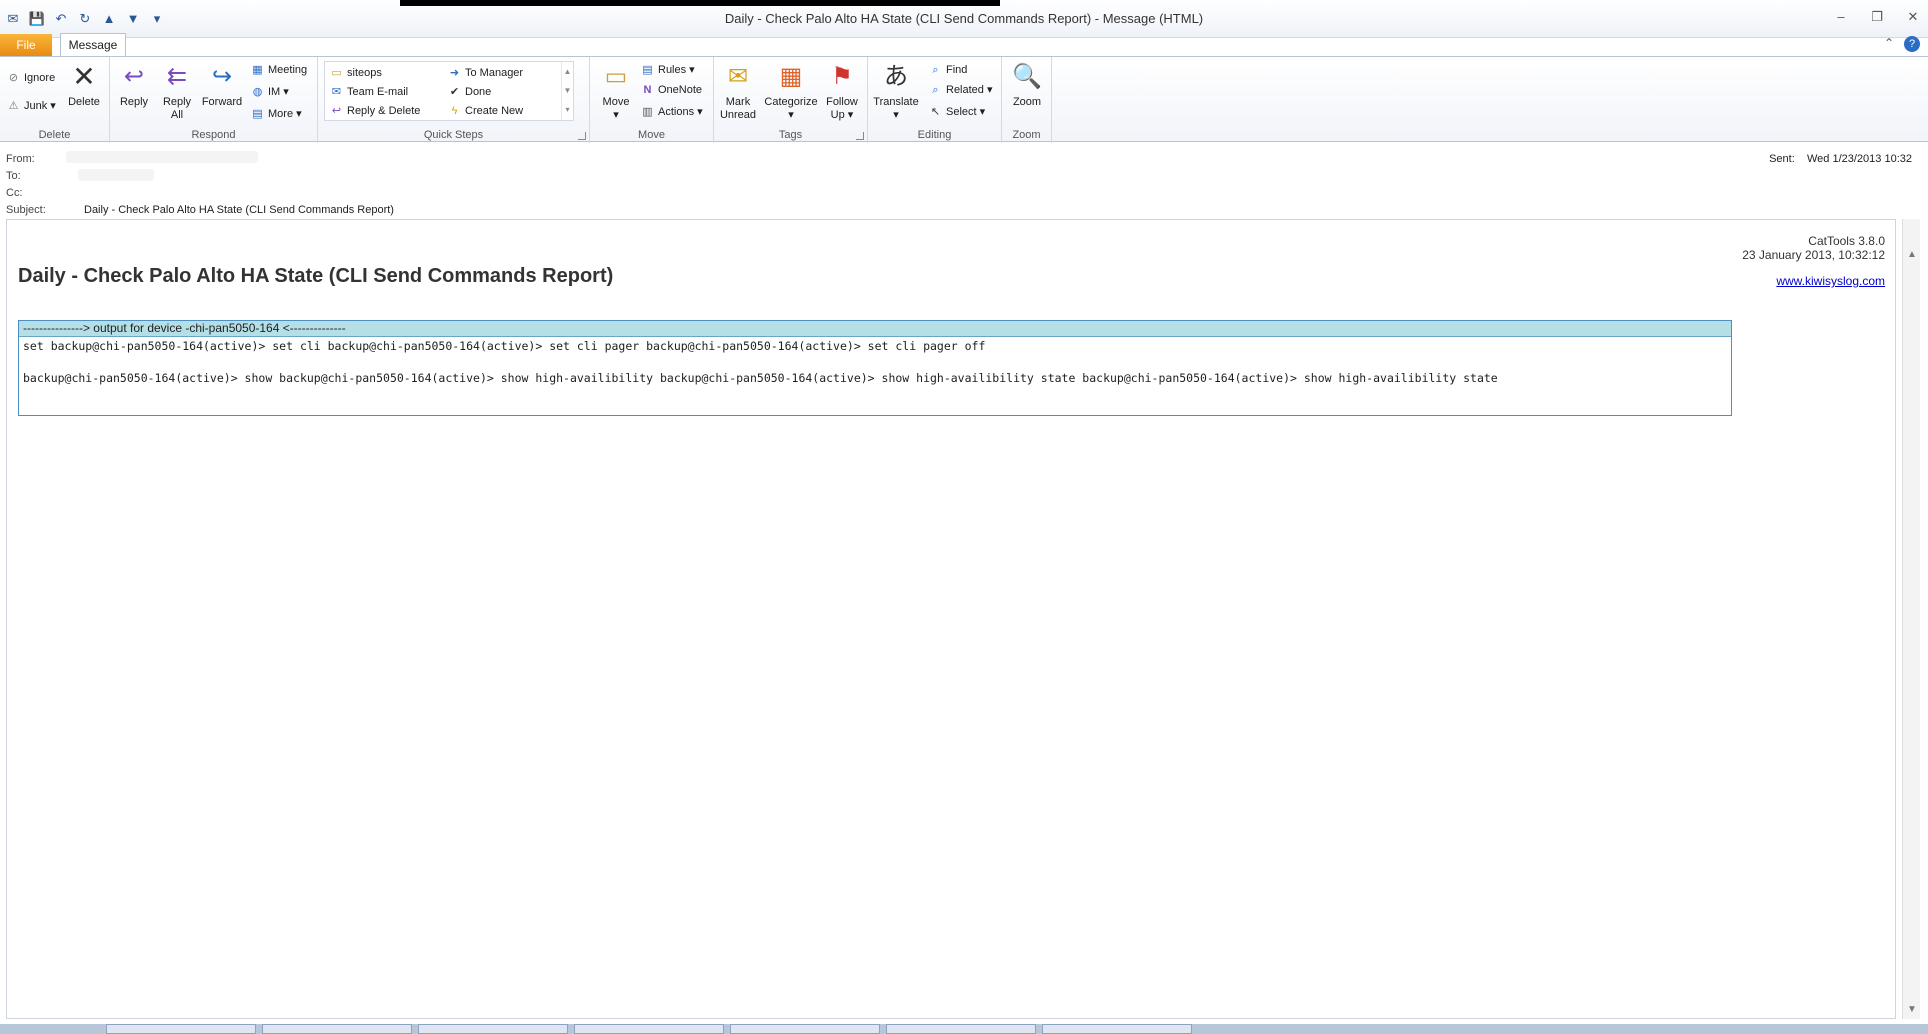 This screenshot has width=1928, height=1034. What do you see at coordinates (177, 91) in the screenshot?
I see `reply-all-button: ⇇ Reply All` at bounding box center [177, 91].